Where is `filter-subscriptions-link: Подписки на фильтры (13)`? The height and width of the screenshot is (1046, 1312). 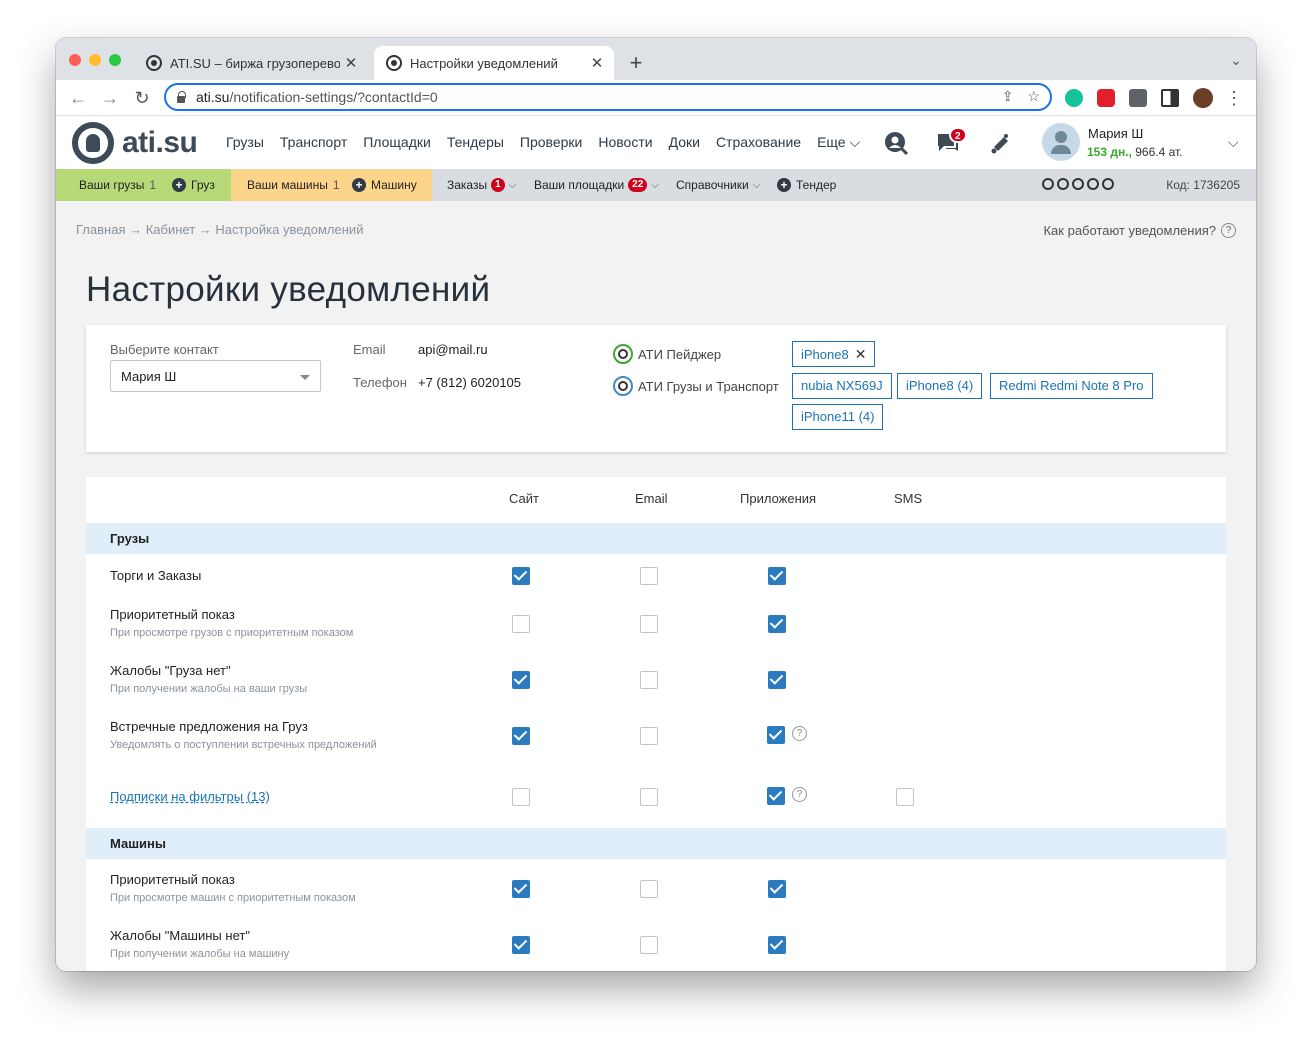 filter-subscriptions-link: Подписки на фильтры (13) is located at coordinates (190, 796).